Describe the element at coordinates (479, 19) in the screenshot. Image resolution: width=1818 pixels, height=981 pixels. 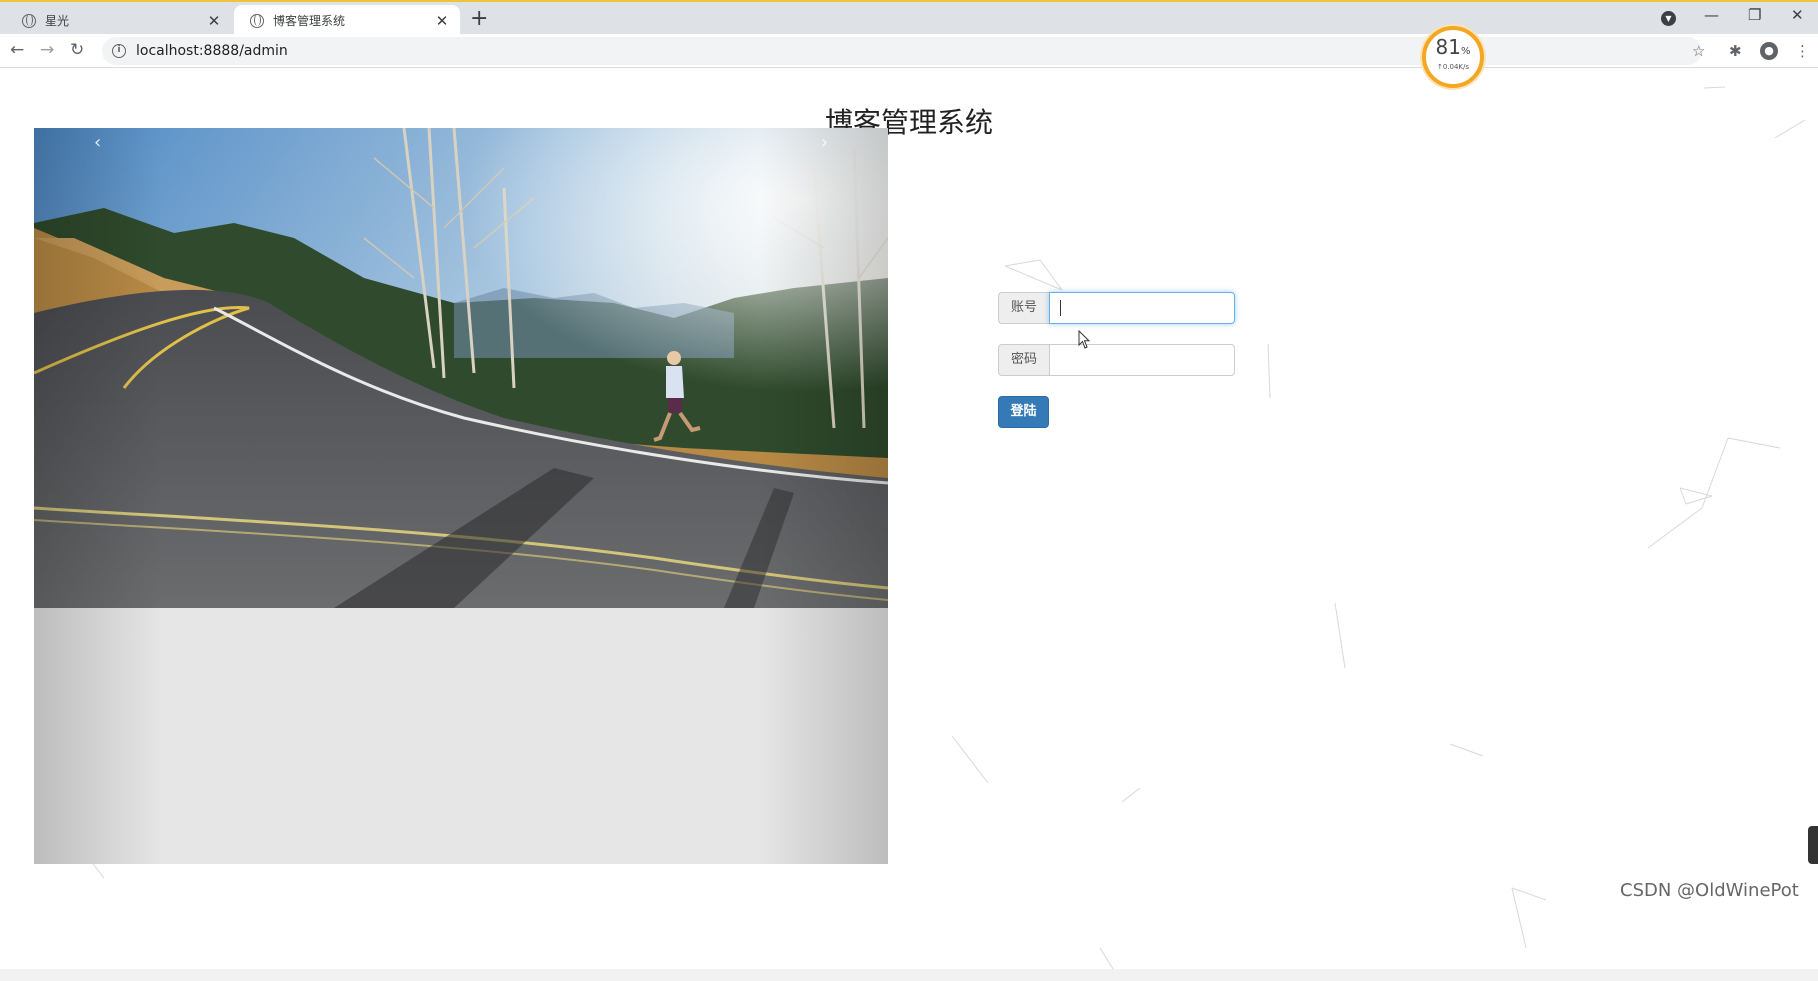
I see `new-tab-button: +` at that location.